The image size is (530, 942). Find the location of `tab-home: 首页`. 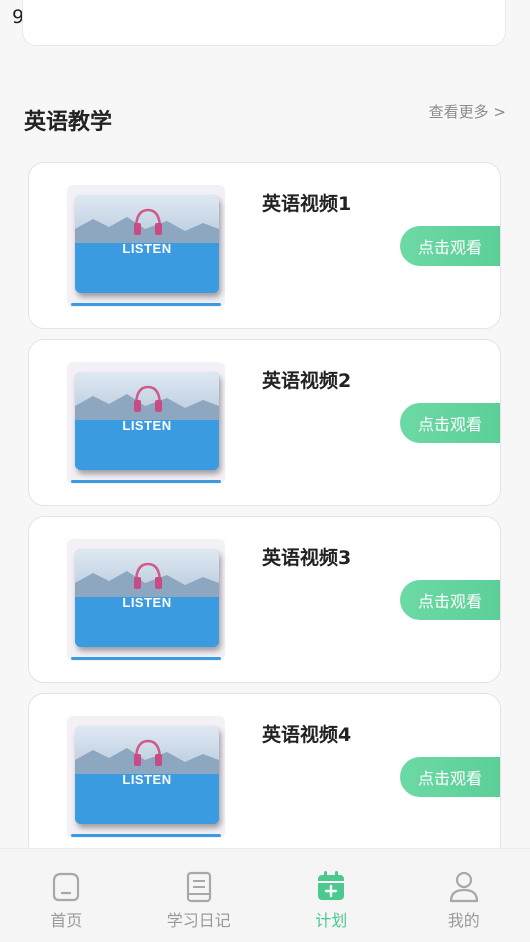

tab-home: 首页 is located at coordinates (66, 895).